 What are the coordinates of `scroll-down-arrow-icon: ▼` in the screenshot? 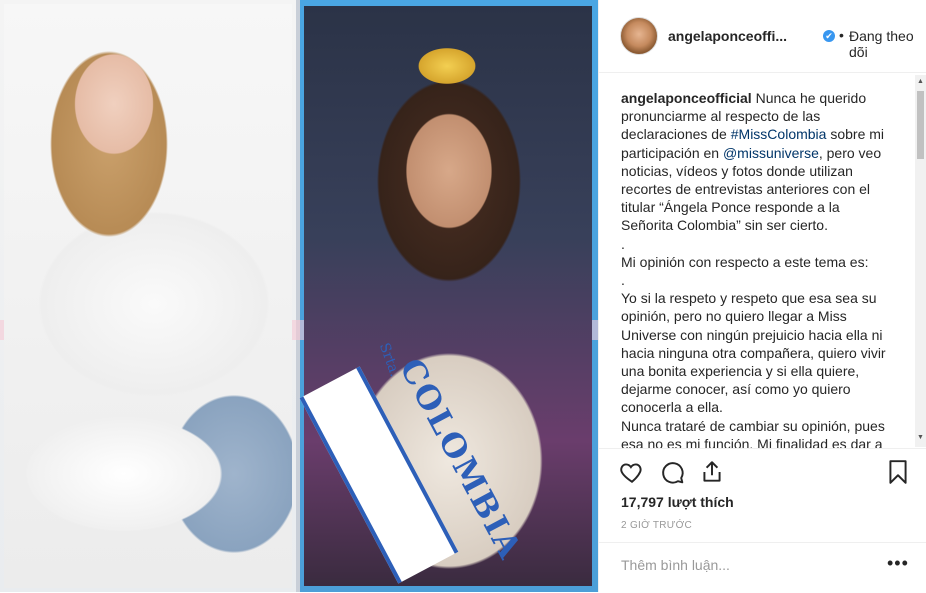 It's located at (920, 438).